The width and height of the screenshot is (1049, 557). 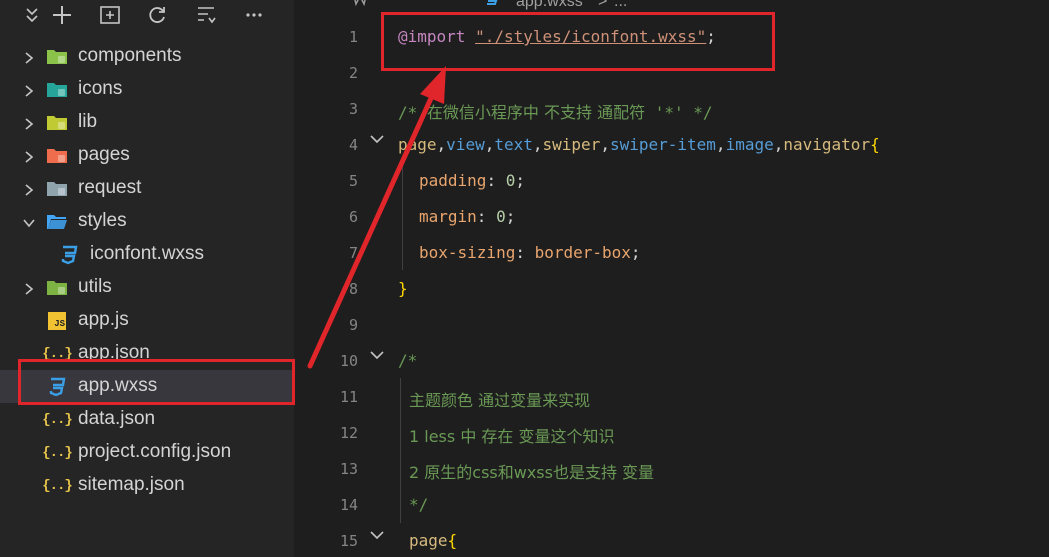 What do you see at coordinates (147, 89) in the screenshot?
I see `tree-folder: icons` at bounding box center [147, 89].